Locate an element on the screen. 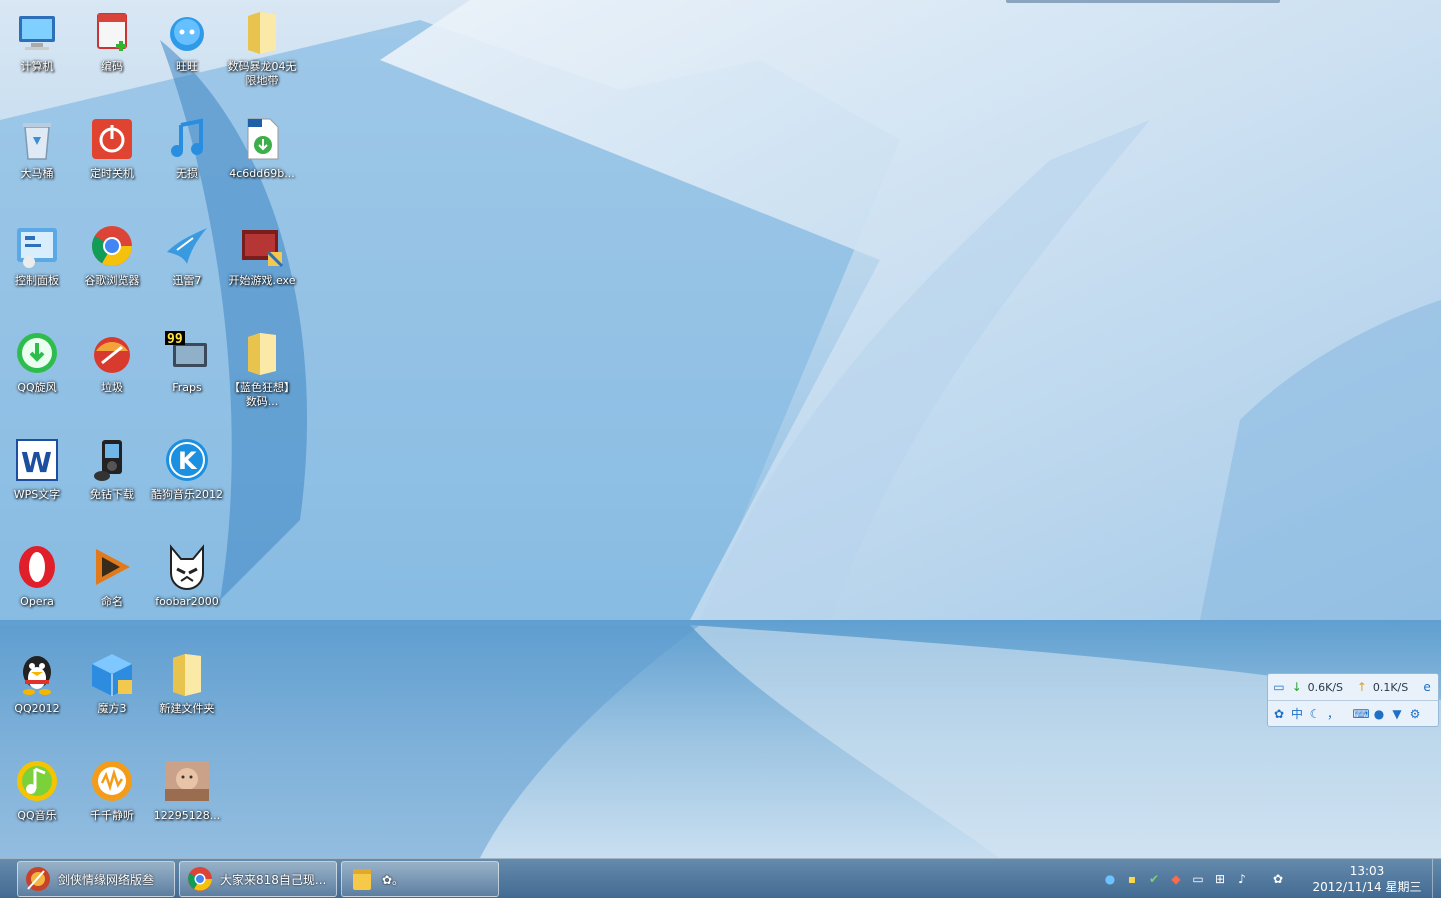  moon-icon: ☾ is located at coordinates (1315, 714).